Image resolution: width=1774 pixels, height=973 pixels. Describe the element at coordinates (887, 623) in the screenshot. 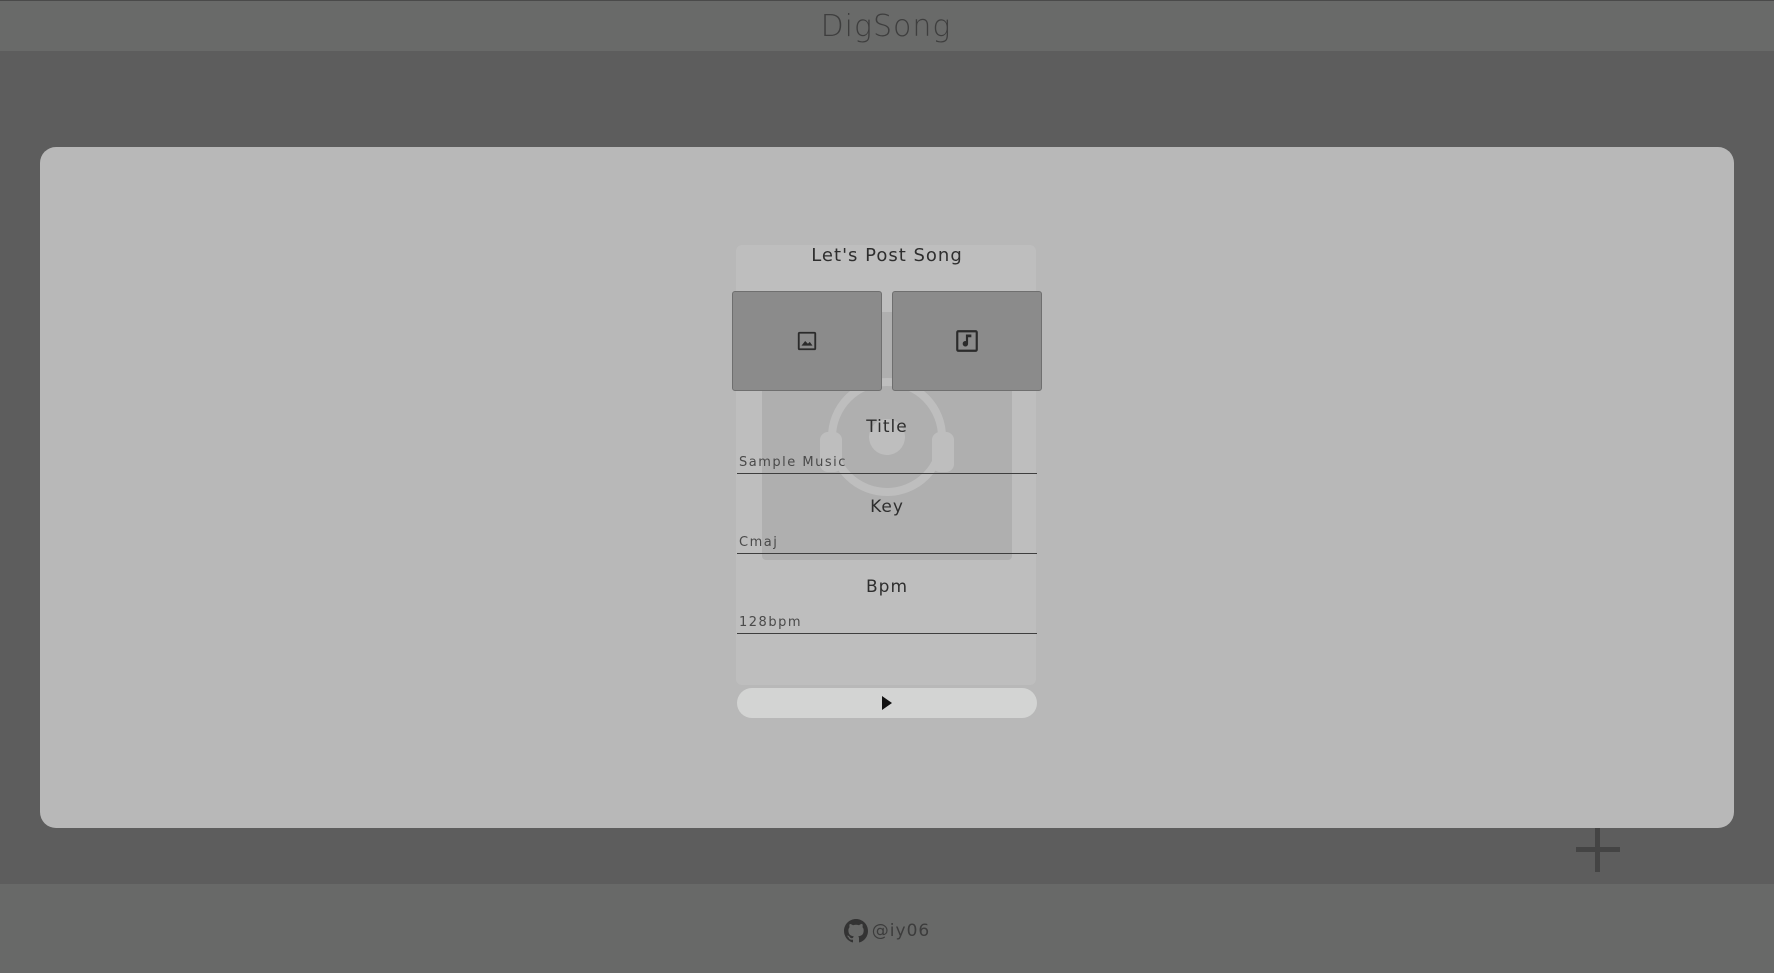

I see `bpm-input` at that location.